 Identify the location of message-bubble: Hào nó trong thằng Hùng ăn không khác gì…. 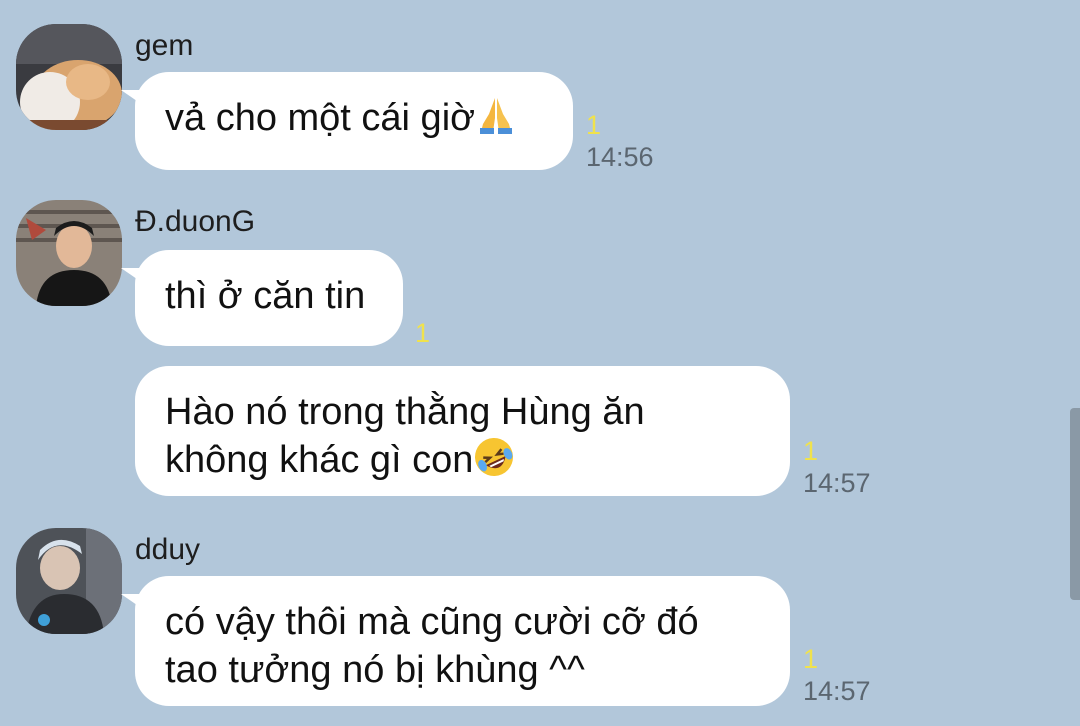
(462, 431).